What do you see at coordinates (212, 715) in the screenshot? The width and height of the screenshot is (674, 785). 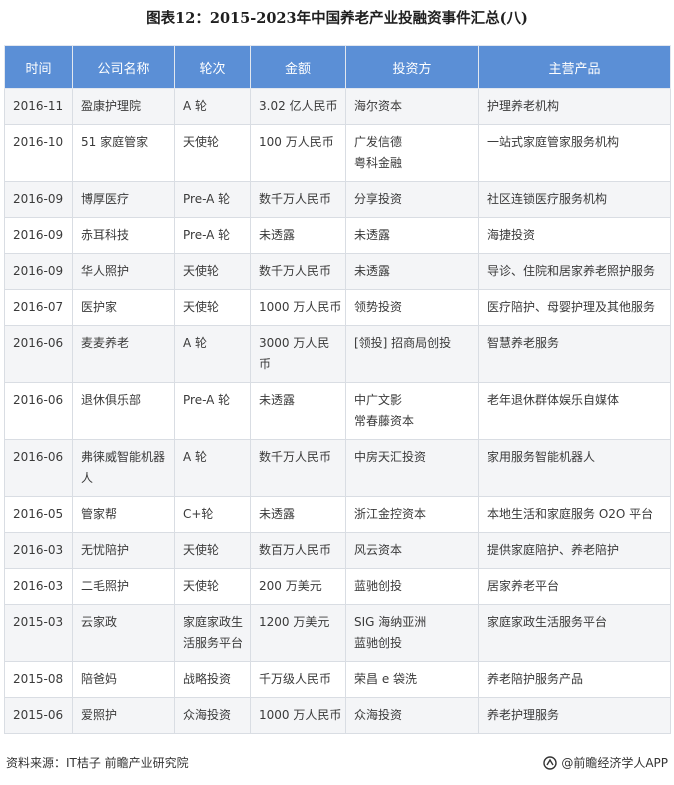 I see `cell-round: 众海投资` at bounding box center [212, 715].